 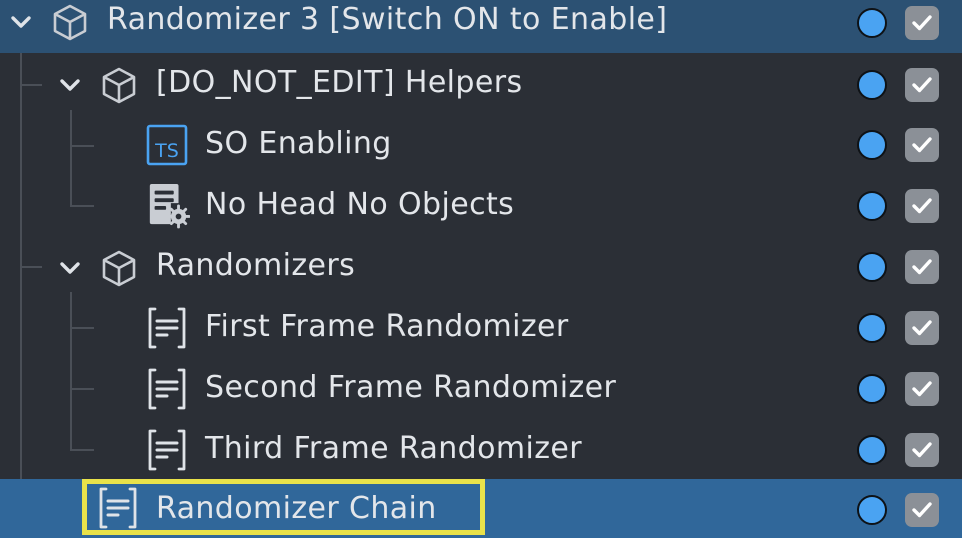 I want to click on tree-row-no-head-no-objects: No Head No Objects, so click(x=481, y=206).